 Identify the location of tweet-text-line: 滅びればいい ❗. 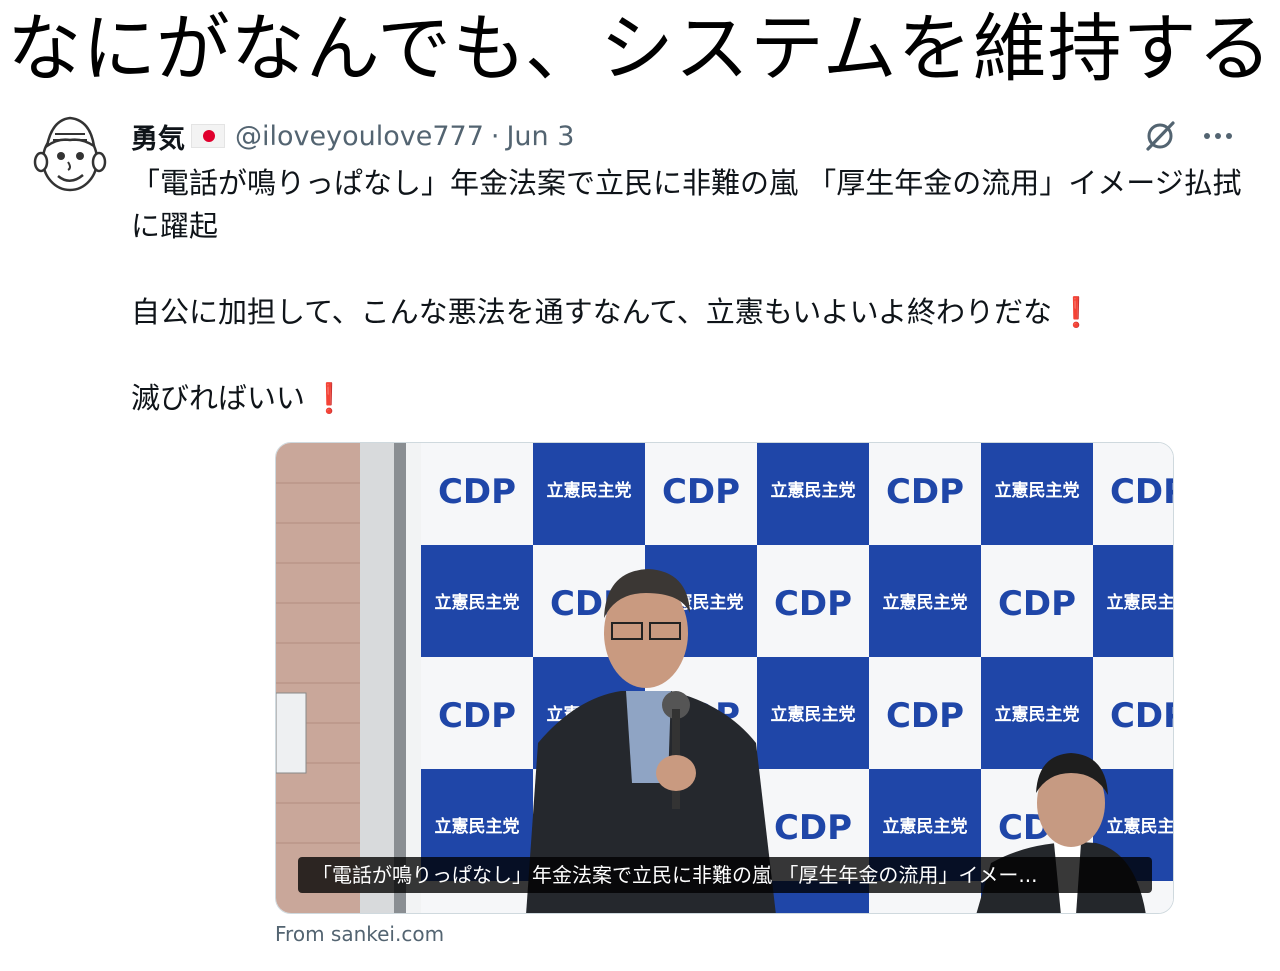
(691, 398).